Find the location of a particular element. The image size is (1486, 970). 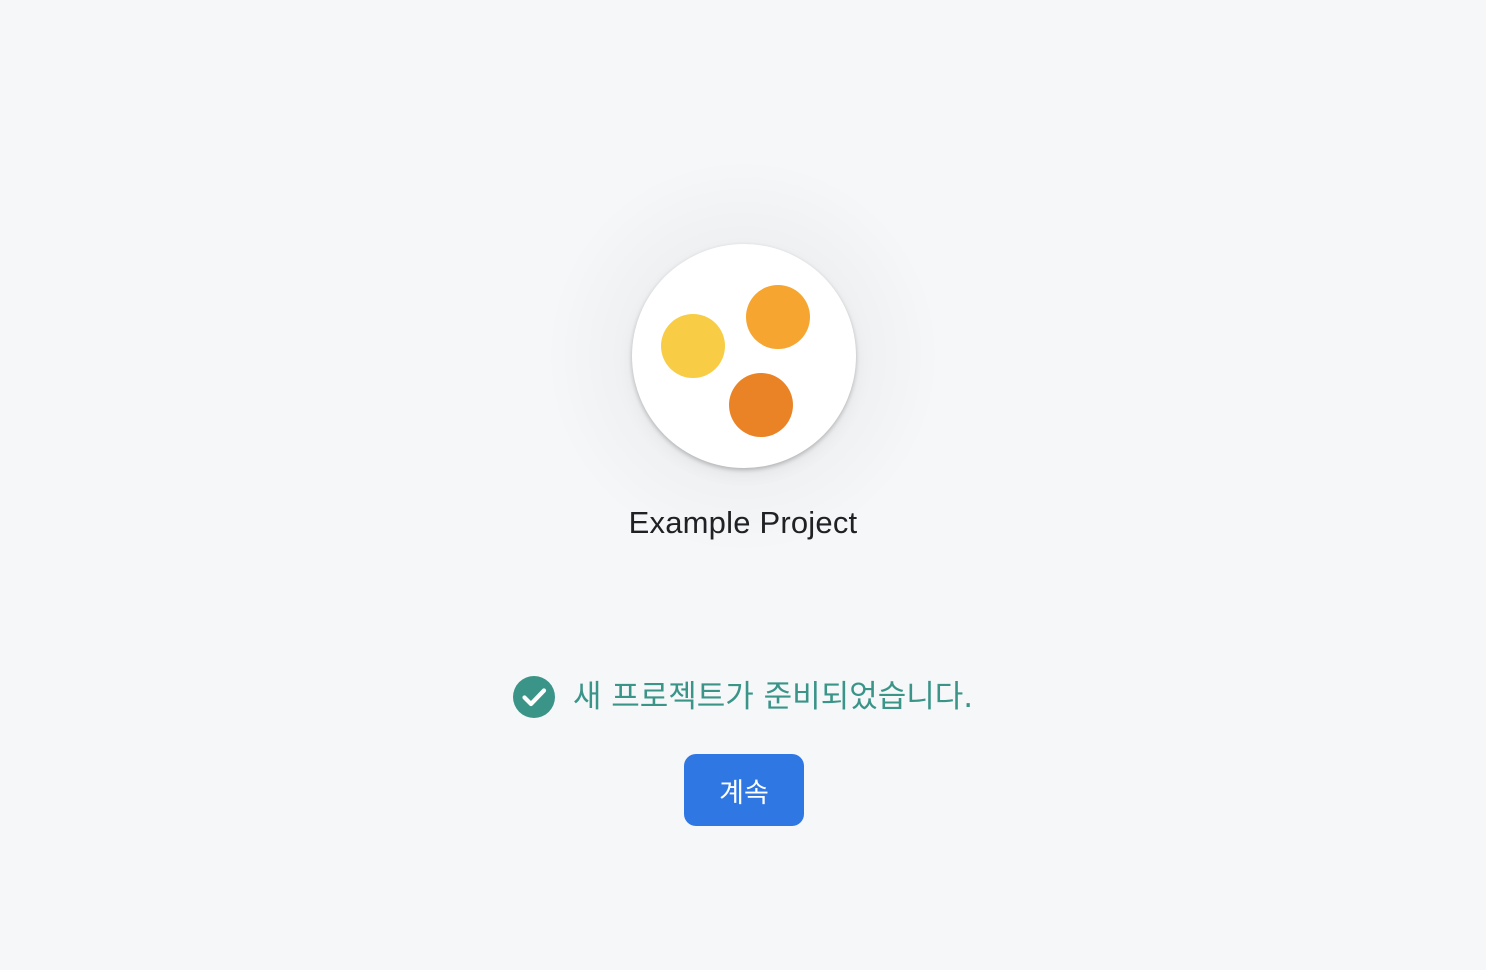

continue-button: 계속 is located at coordinates (744, 790).